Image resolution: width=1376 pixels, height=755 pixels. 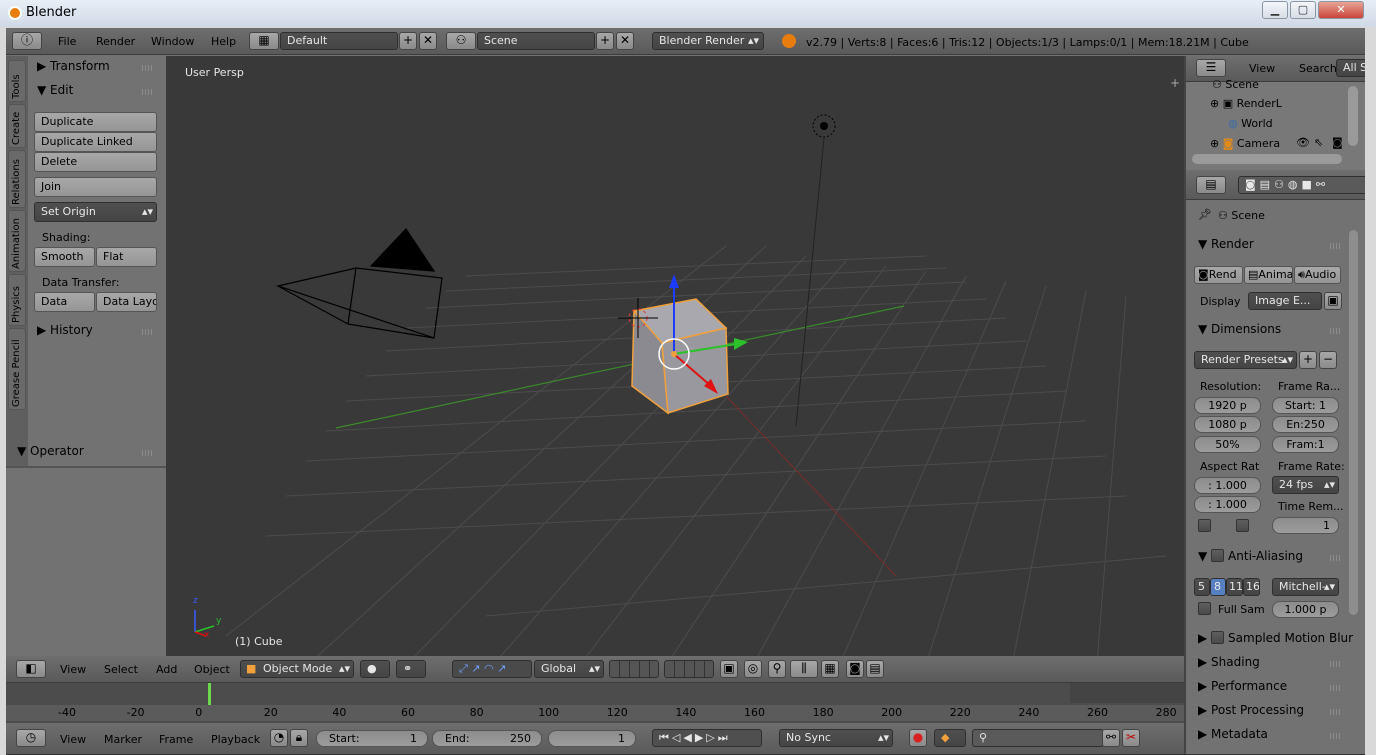 What do you see at coordinates (1353, 422) in the screenshot?
I see `properties-scrollbar` at bounding box center [1353, 422].